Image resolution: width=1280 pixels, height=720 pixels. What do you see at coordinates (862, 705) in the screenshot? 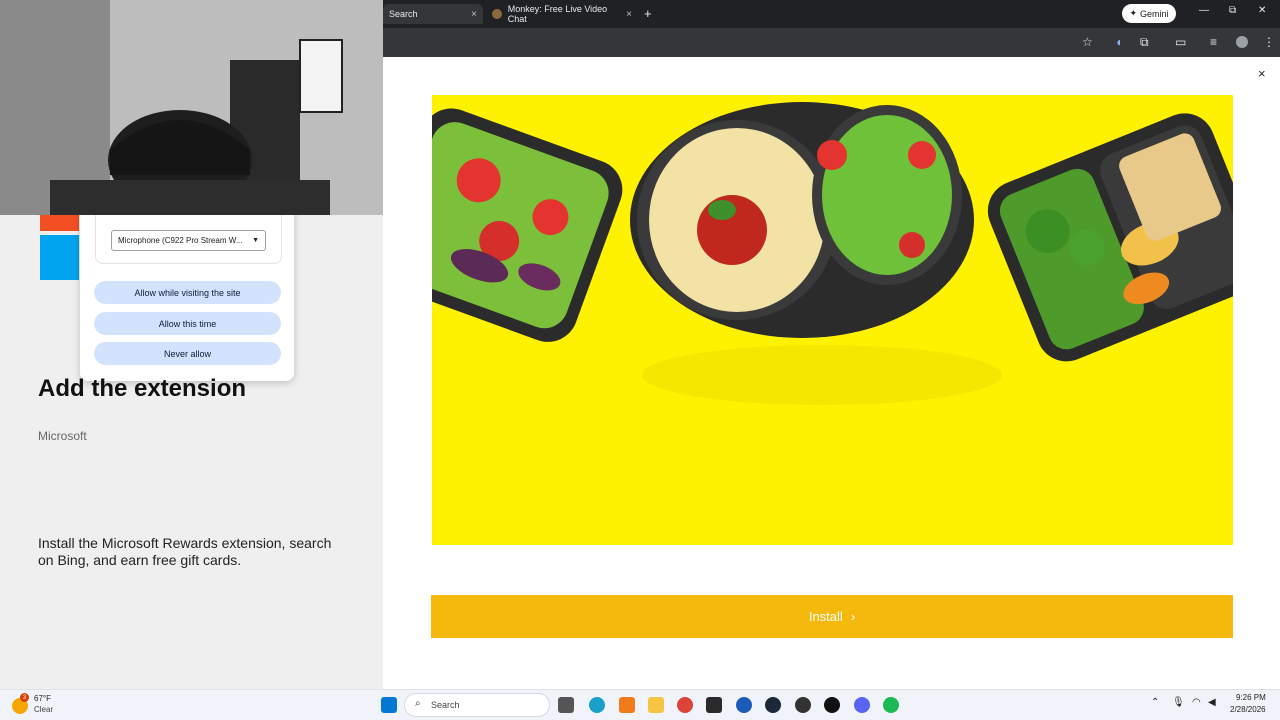
I see `discord-icon` at bounding box center [862, 705].